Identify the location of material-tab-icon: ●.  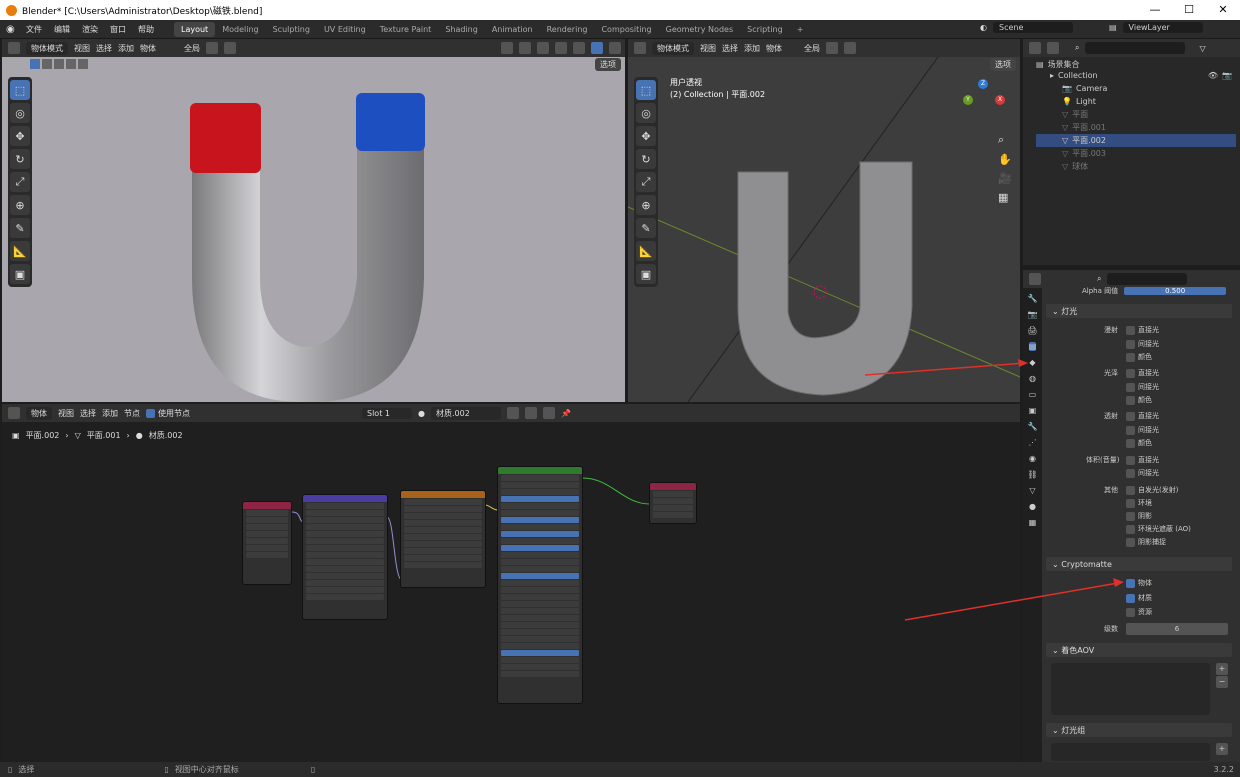
(1032, 506).